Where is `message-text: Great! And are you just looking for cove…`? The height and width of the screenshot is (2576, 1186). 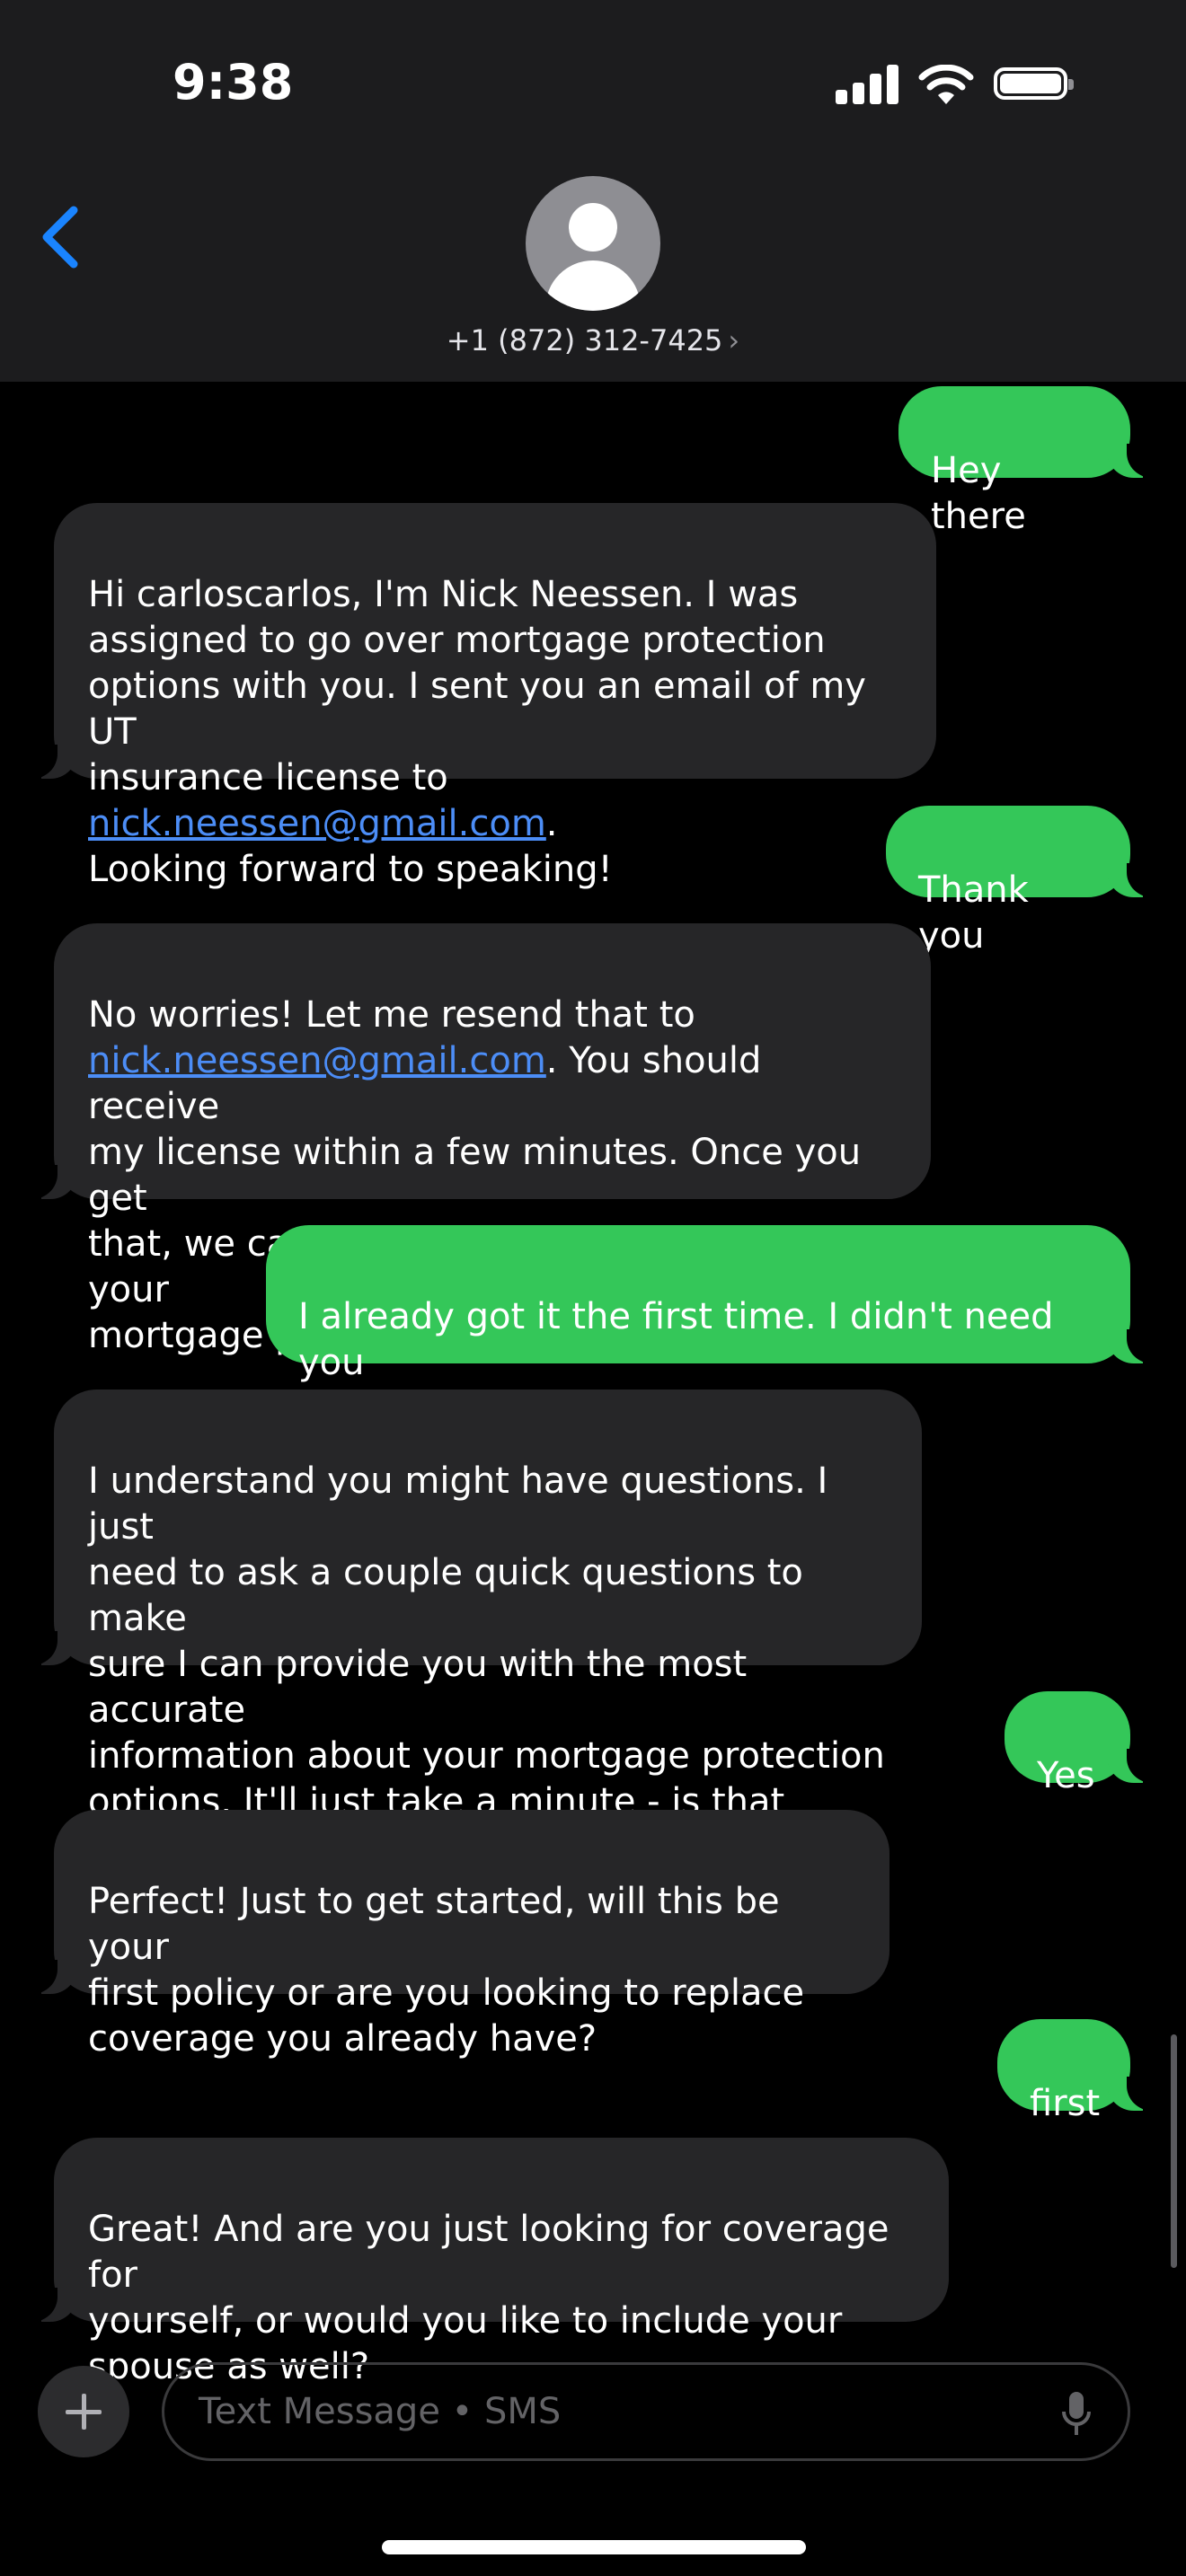 message-text: Great! And are you just looking for cove… is located at coordinates (489, 2298).